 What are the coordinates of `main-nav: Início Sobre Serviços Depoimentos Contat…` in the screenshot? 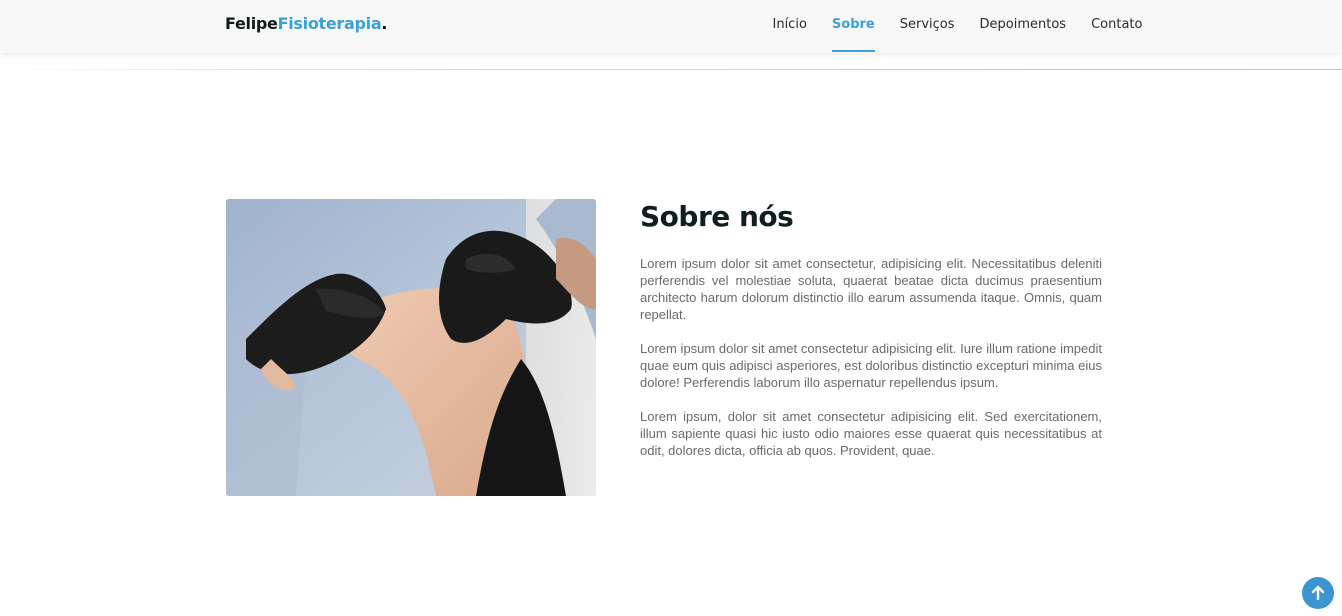 It's located at (957, 26).